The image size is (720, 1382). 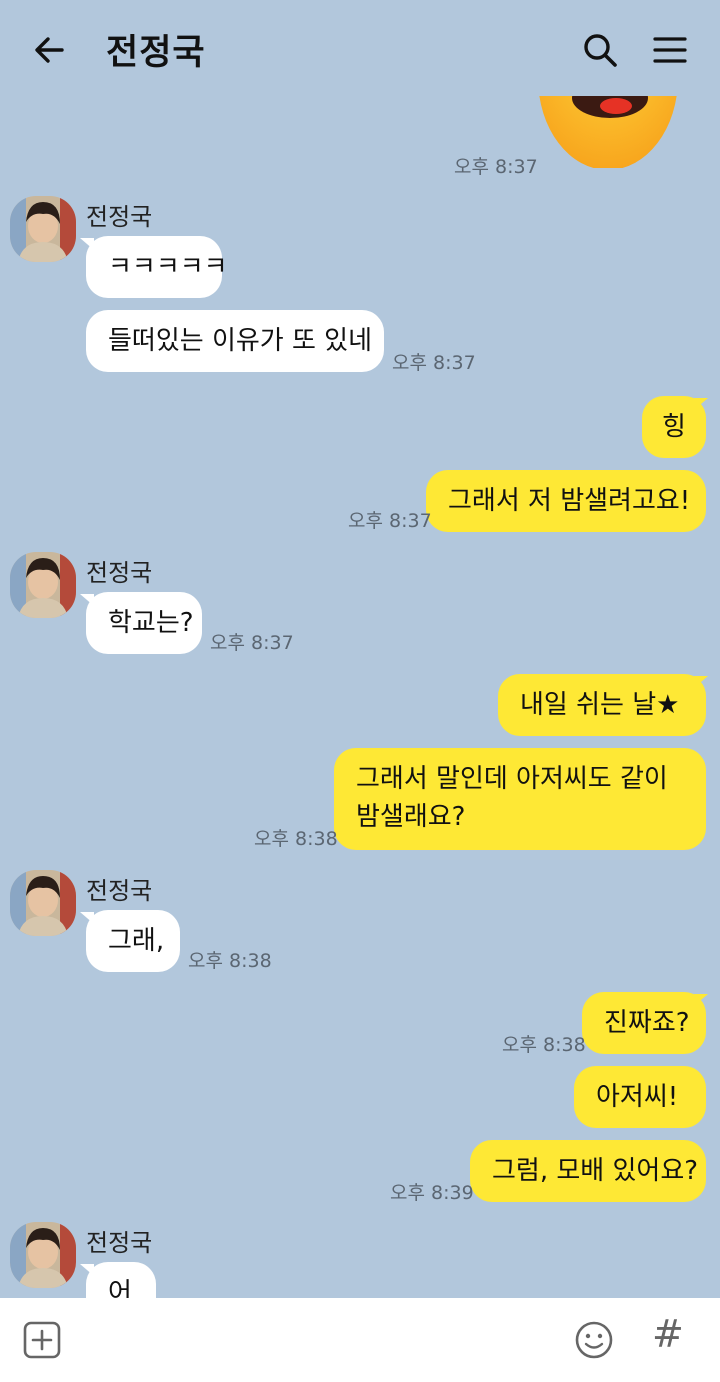 What do you see at coordinates (235, 341) in the screenshot?
I see `incoming-message: 들떠있는 이유가 또 있네` at bounding box center [235, 341].